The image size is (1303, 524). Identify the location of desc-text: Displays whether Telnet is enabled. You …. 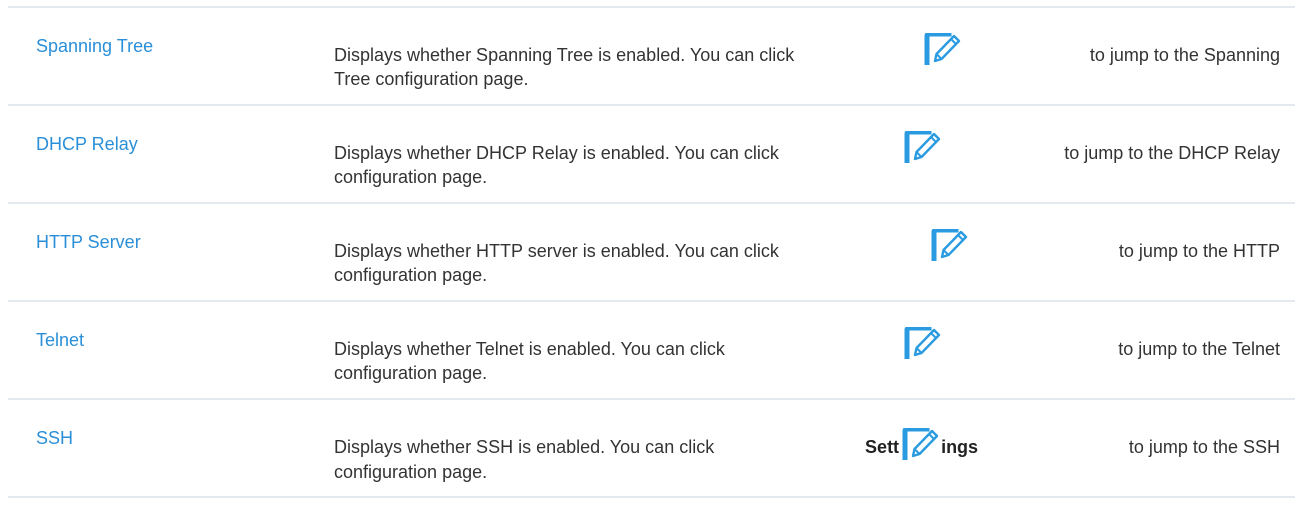
(529, 349).